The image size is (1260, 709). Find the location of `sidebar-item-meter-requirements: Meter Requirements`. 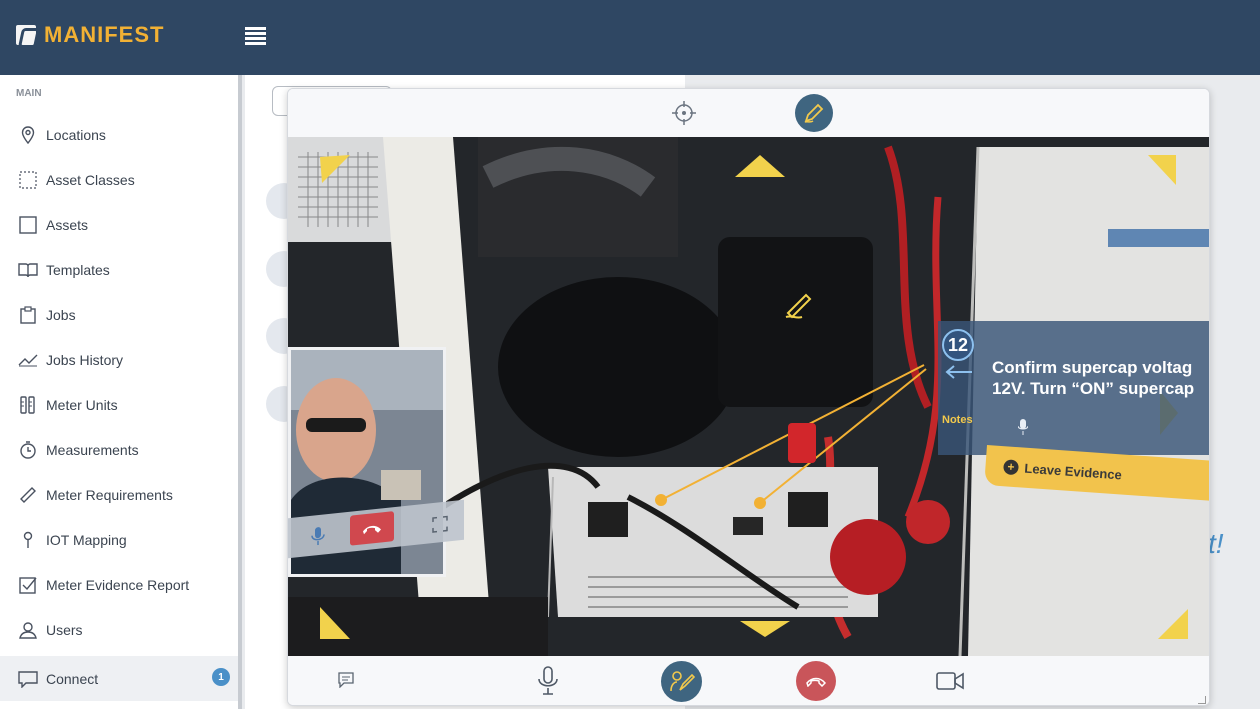

sidebar-item-meter-requirements: Meter Requirements is located at coordinates (119, 494).